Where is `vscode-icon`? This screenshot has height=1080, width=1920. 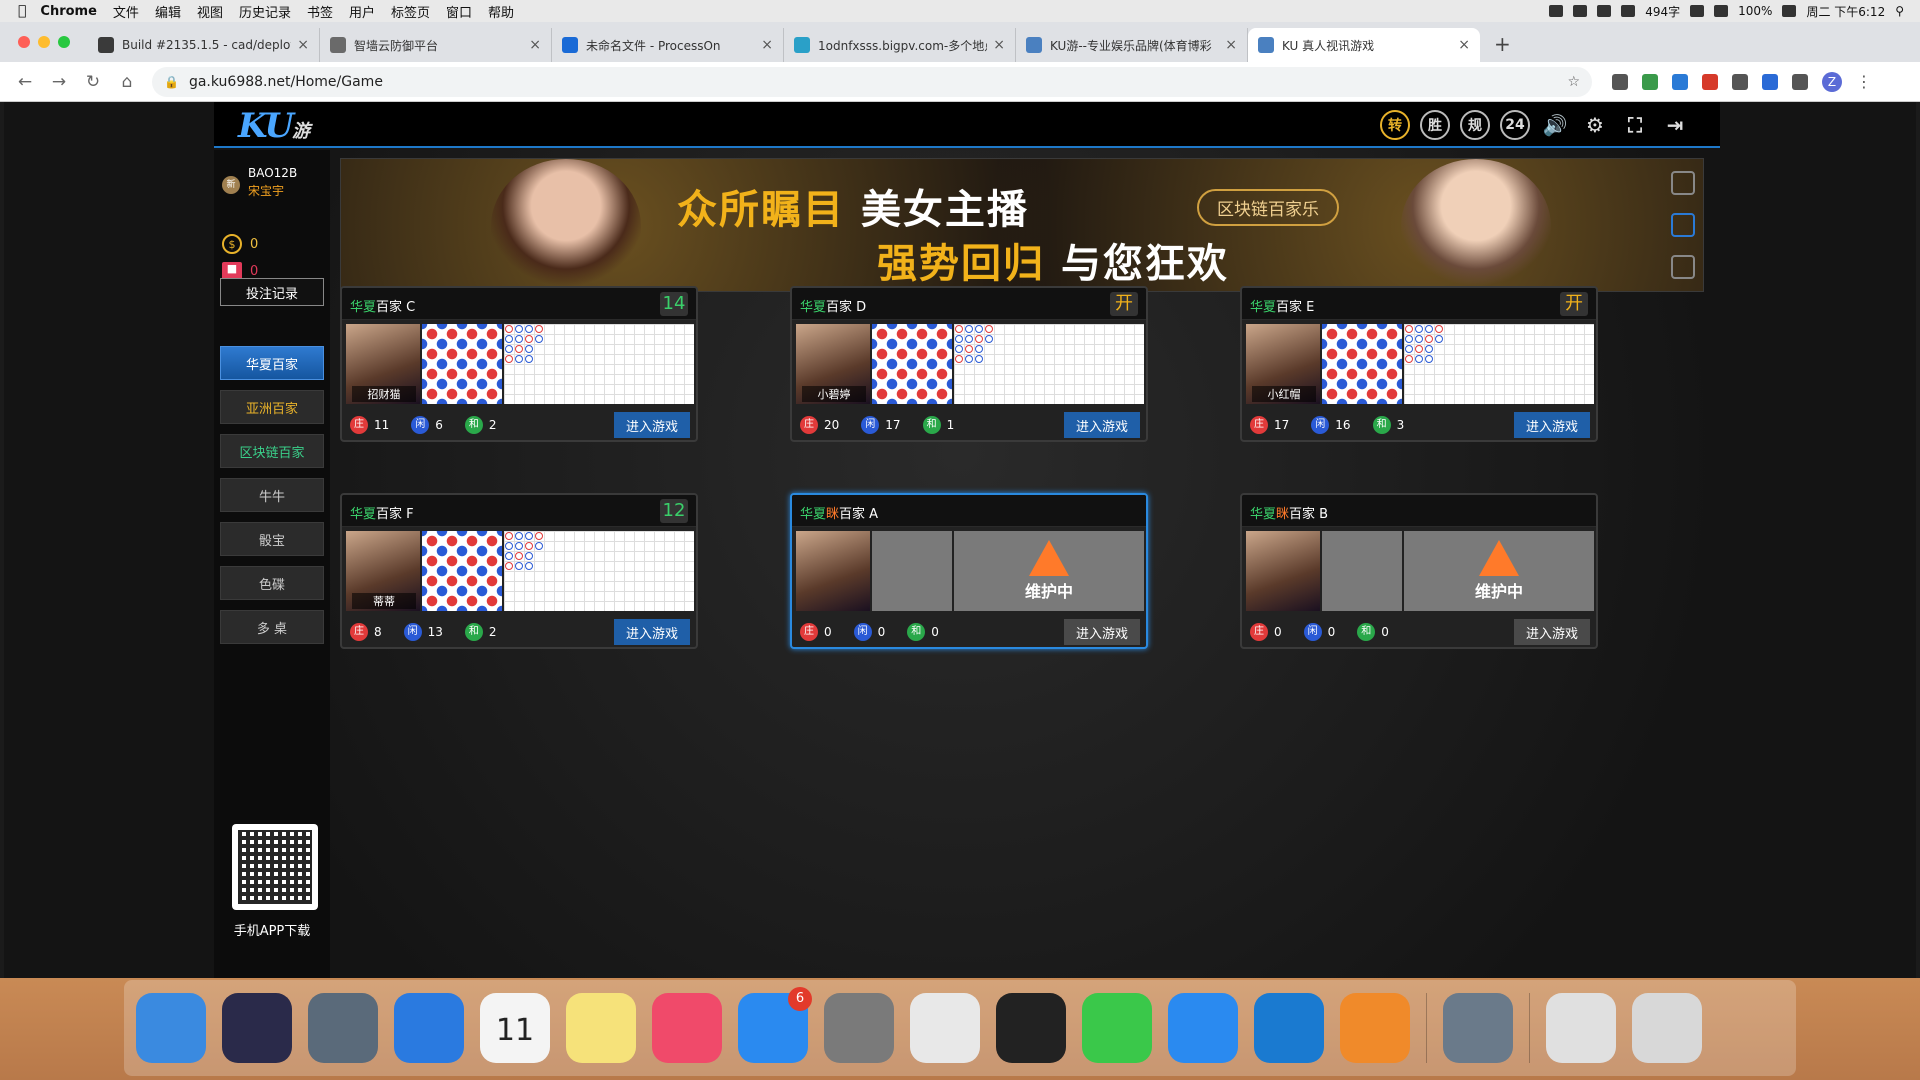
vscode-icon is located at coordinates (1289, 1028).